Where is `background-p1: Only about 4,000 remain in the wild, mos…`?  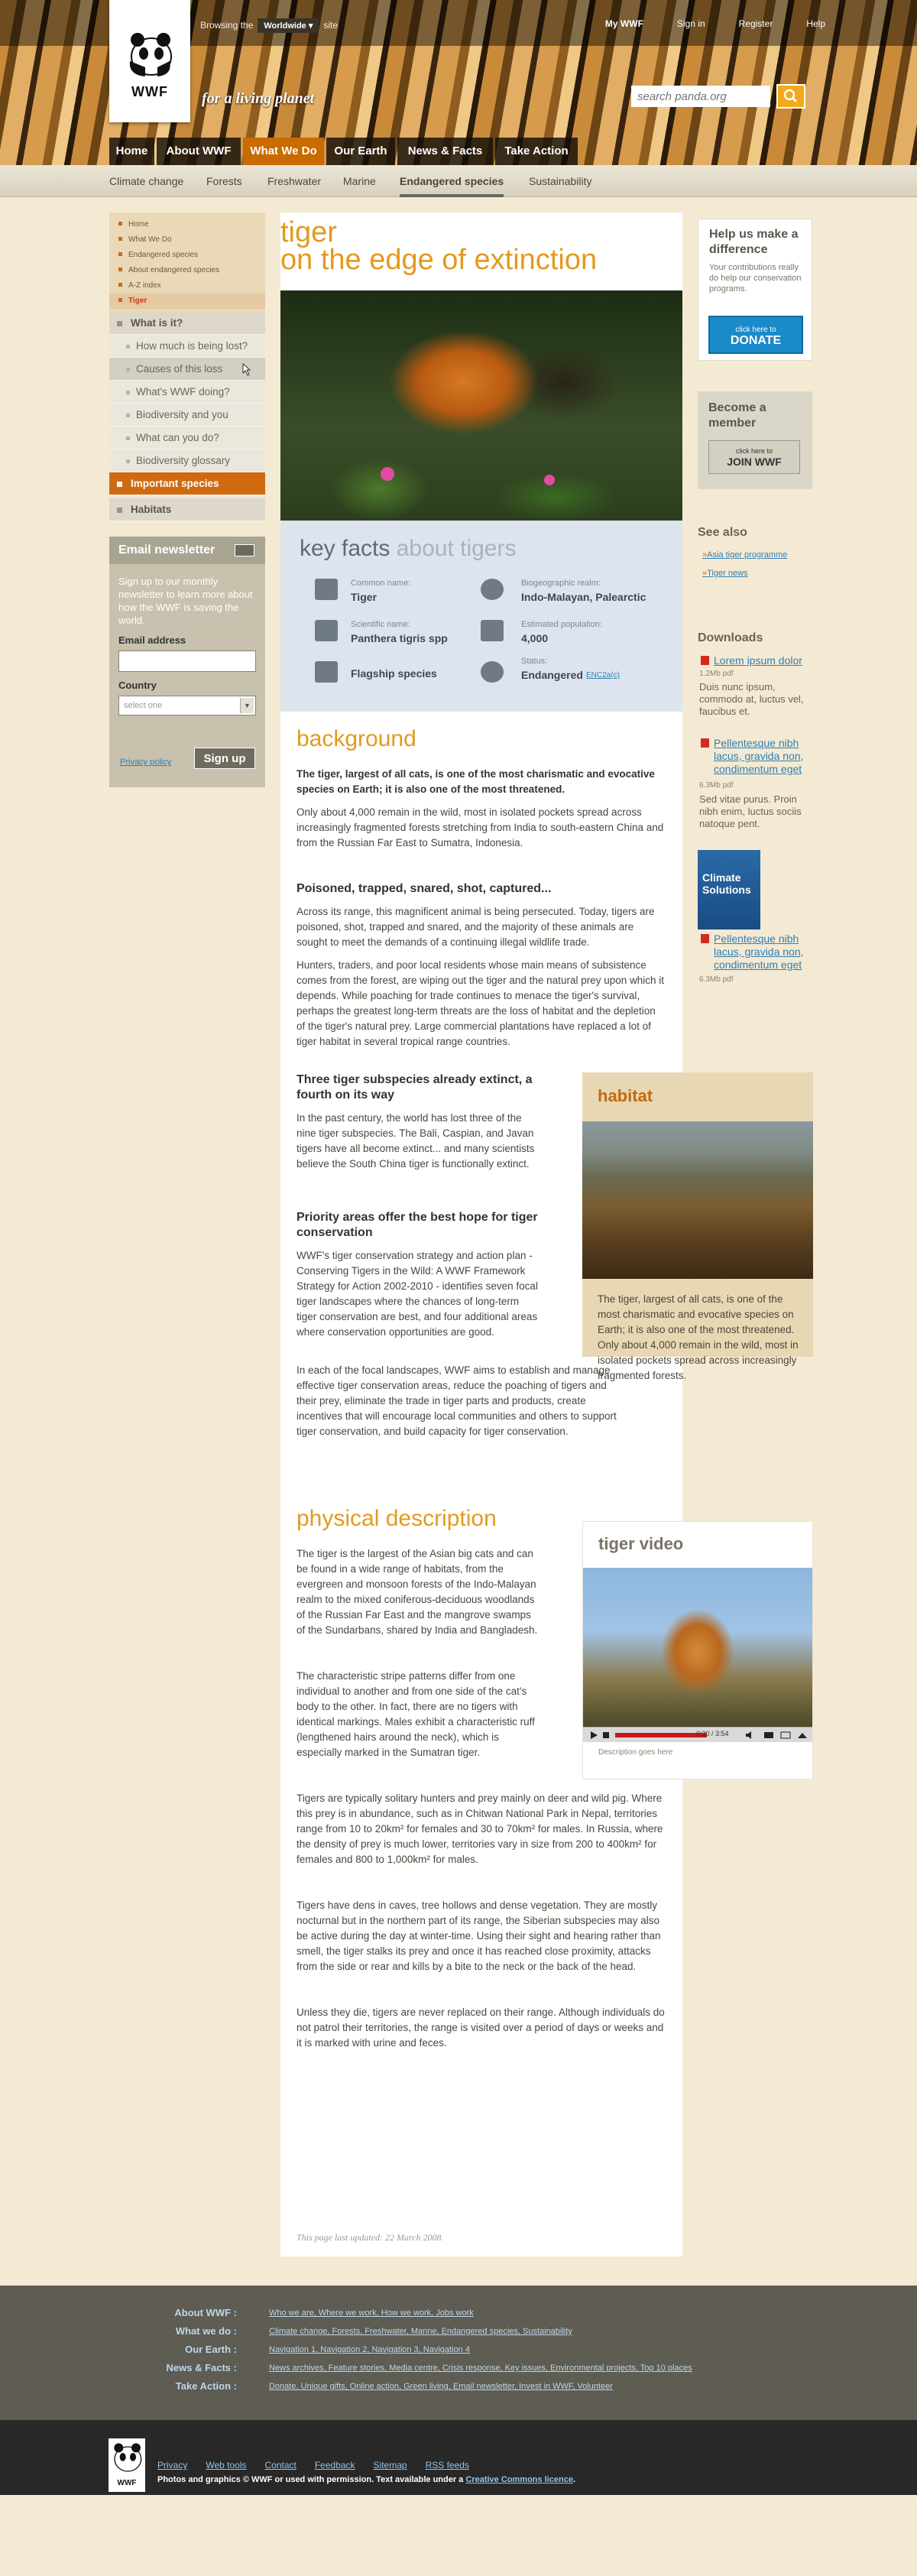
background-p1: Only about 4,000 remain in the wild, mos… is located at coordinates (480, 827).